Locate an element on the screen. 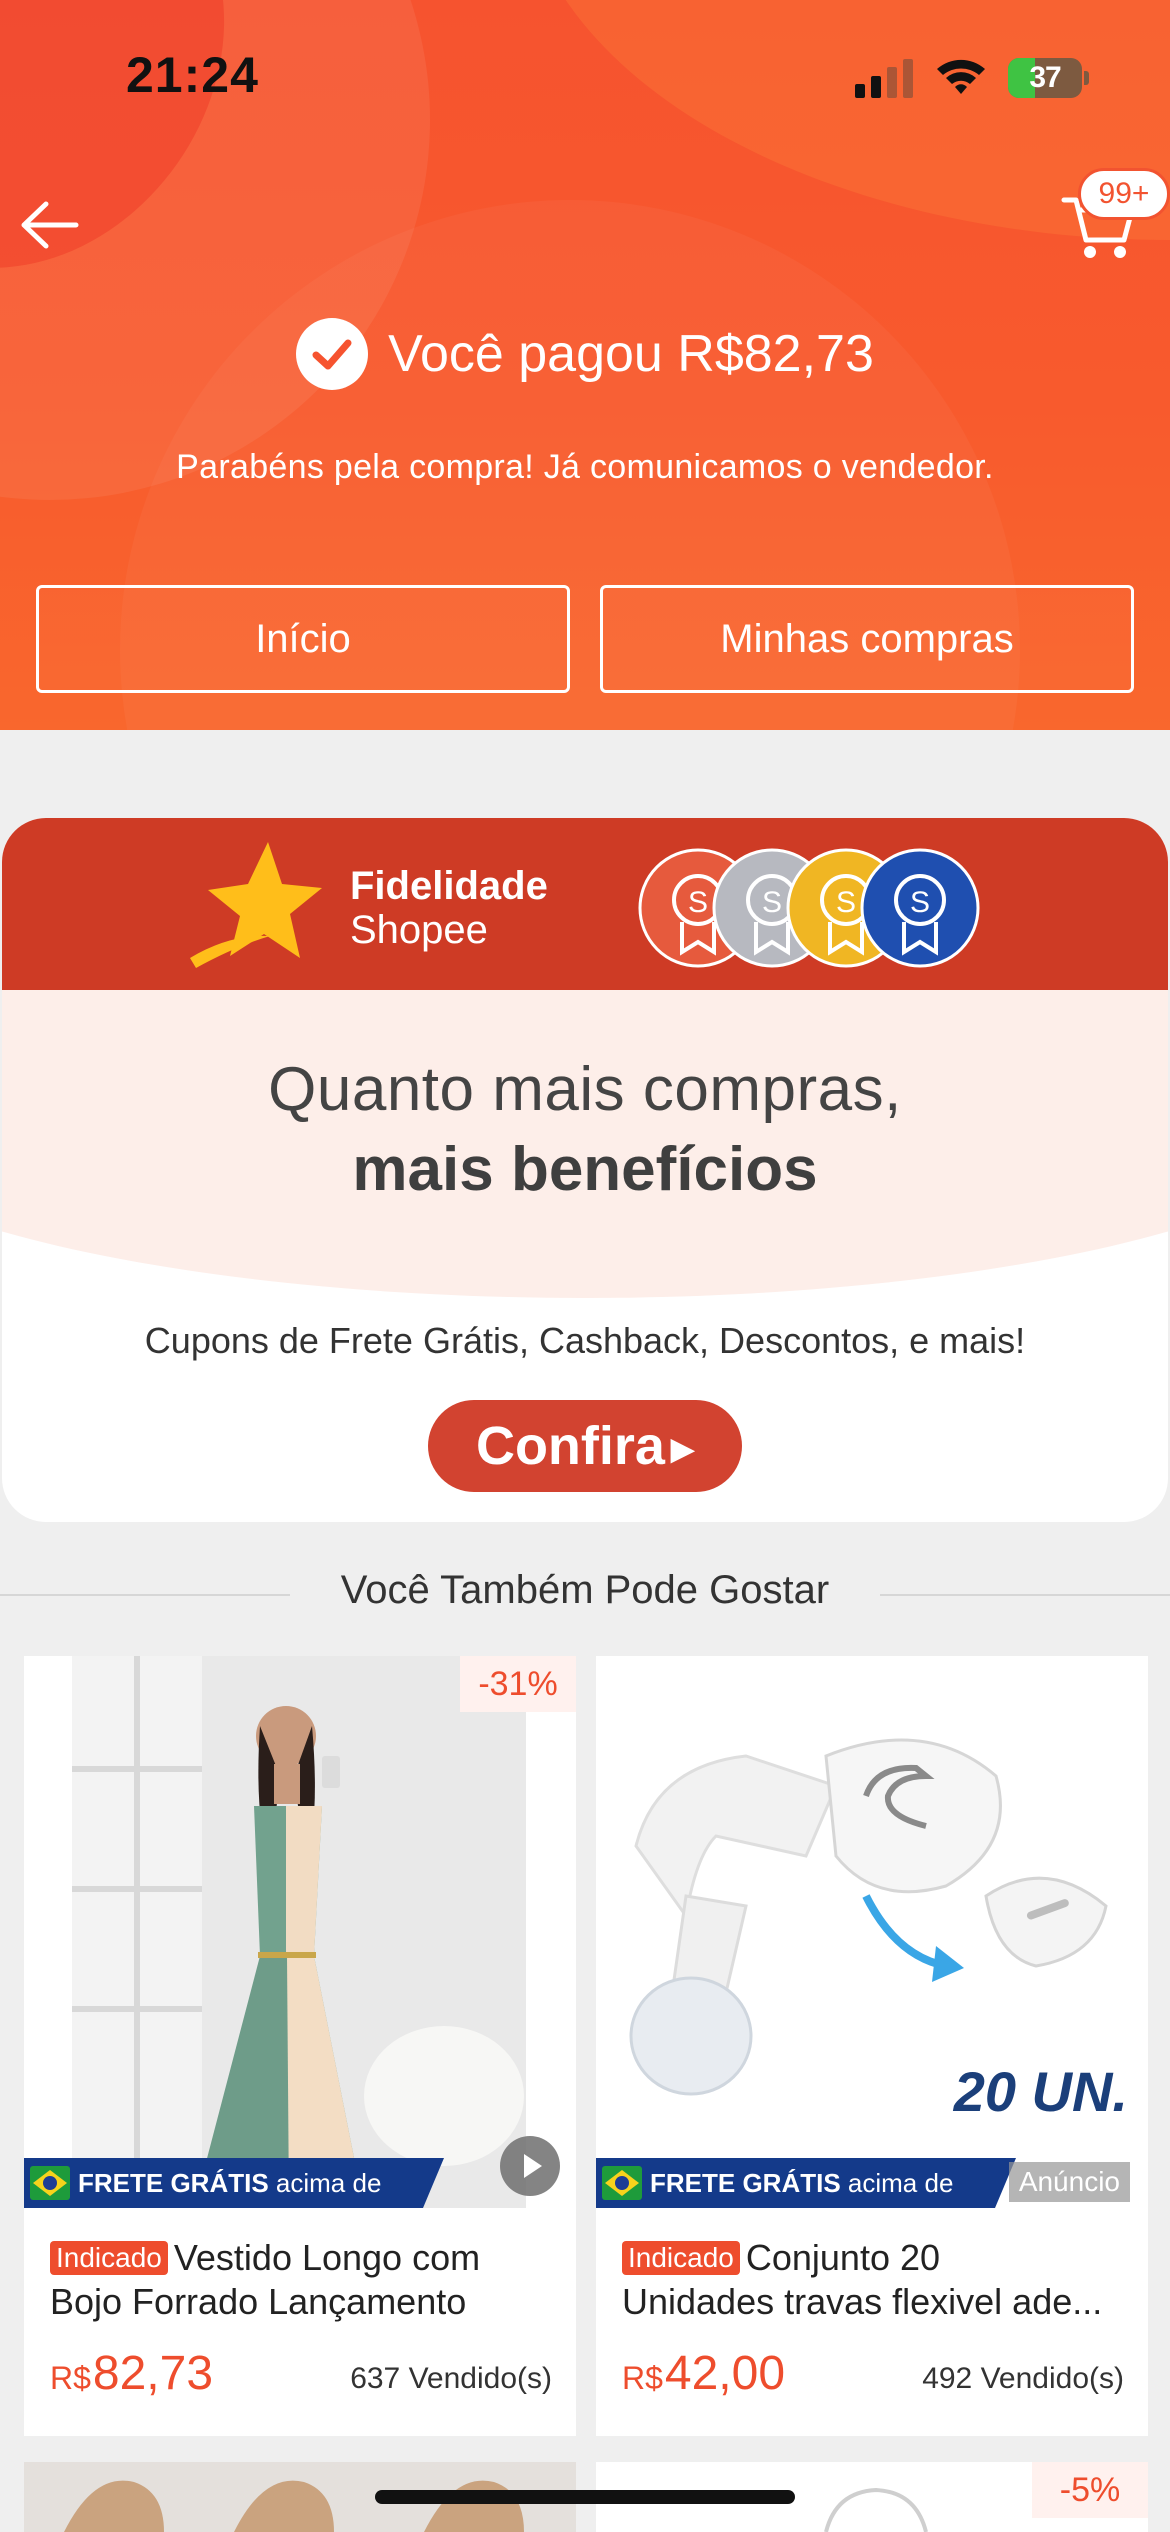 This screenshot has height=2532, width=1170. medal-icon: S is located at coordinates (920, 908).